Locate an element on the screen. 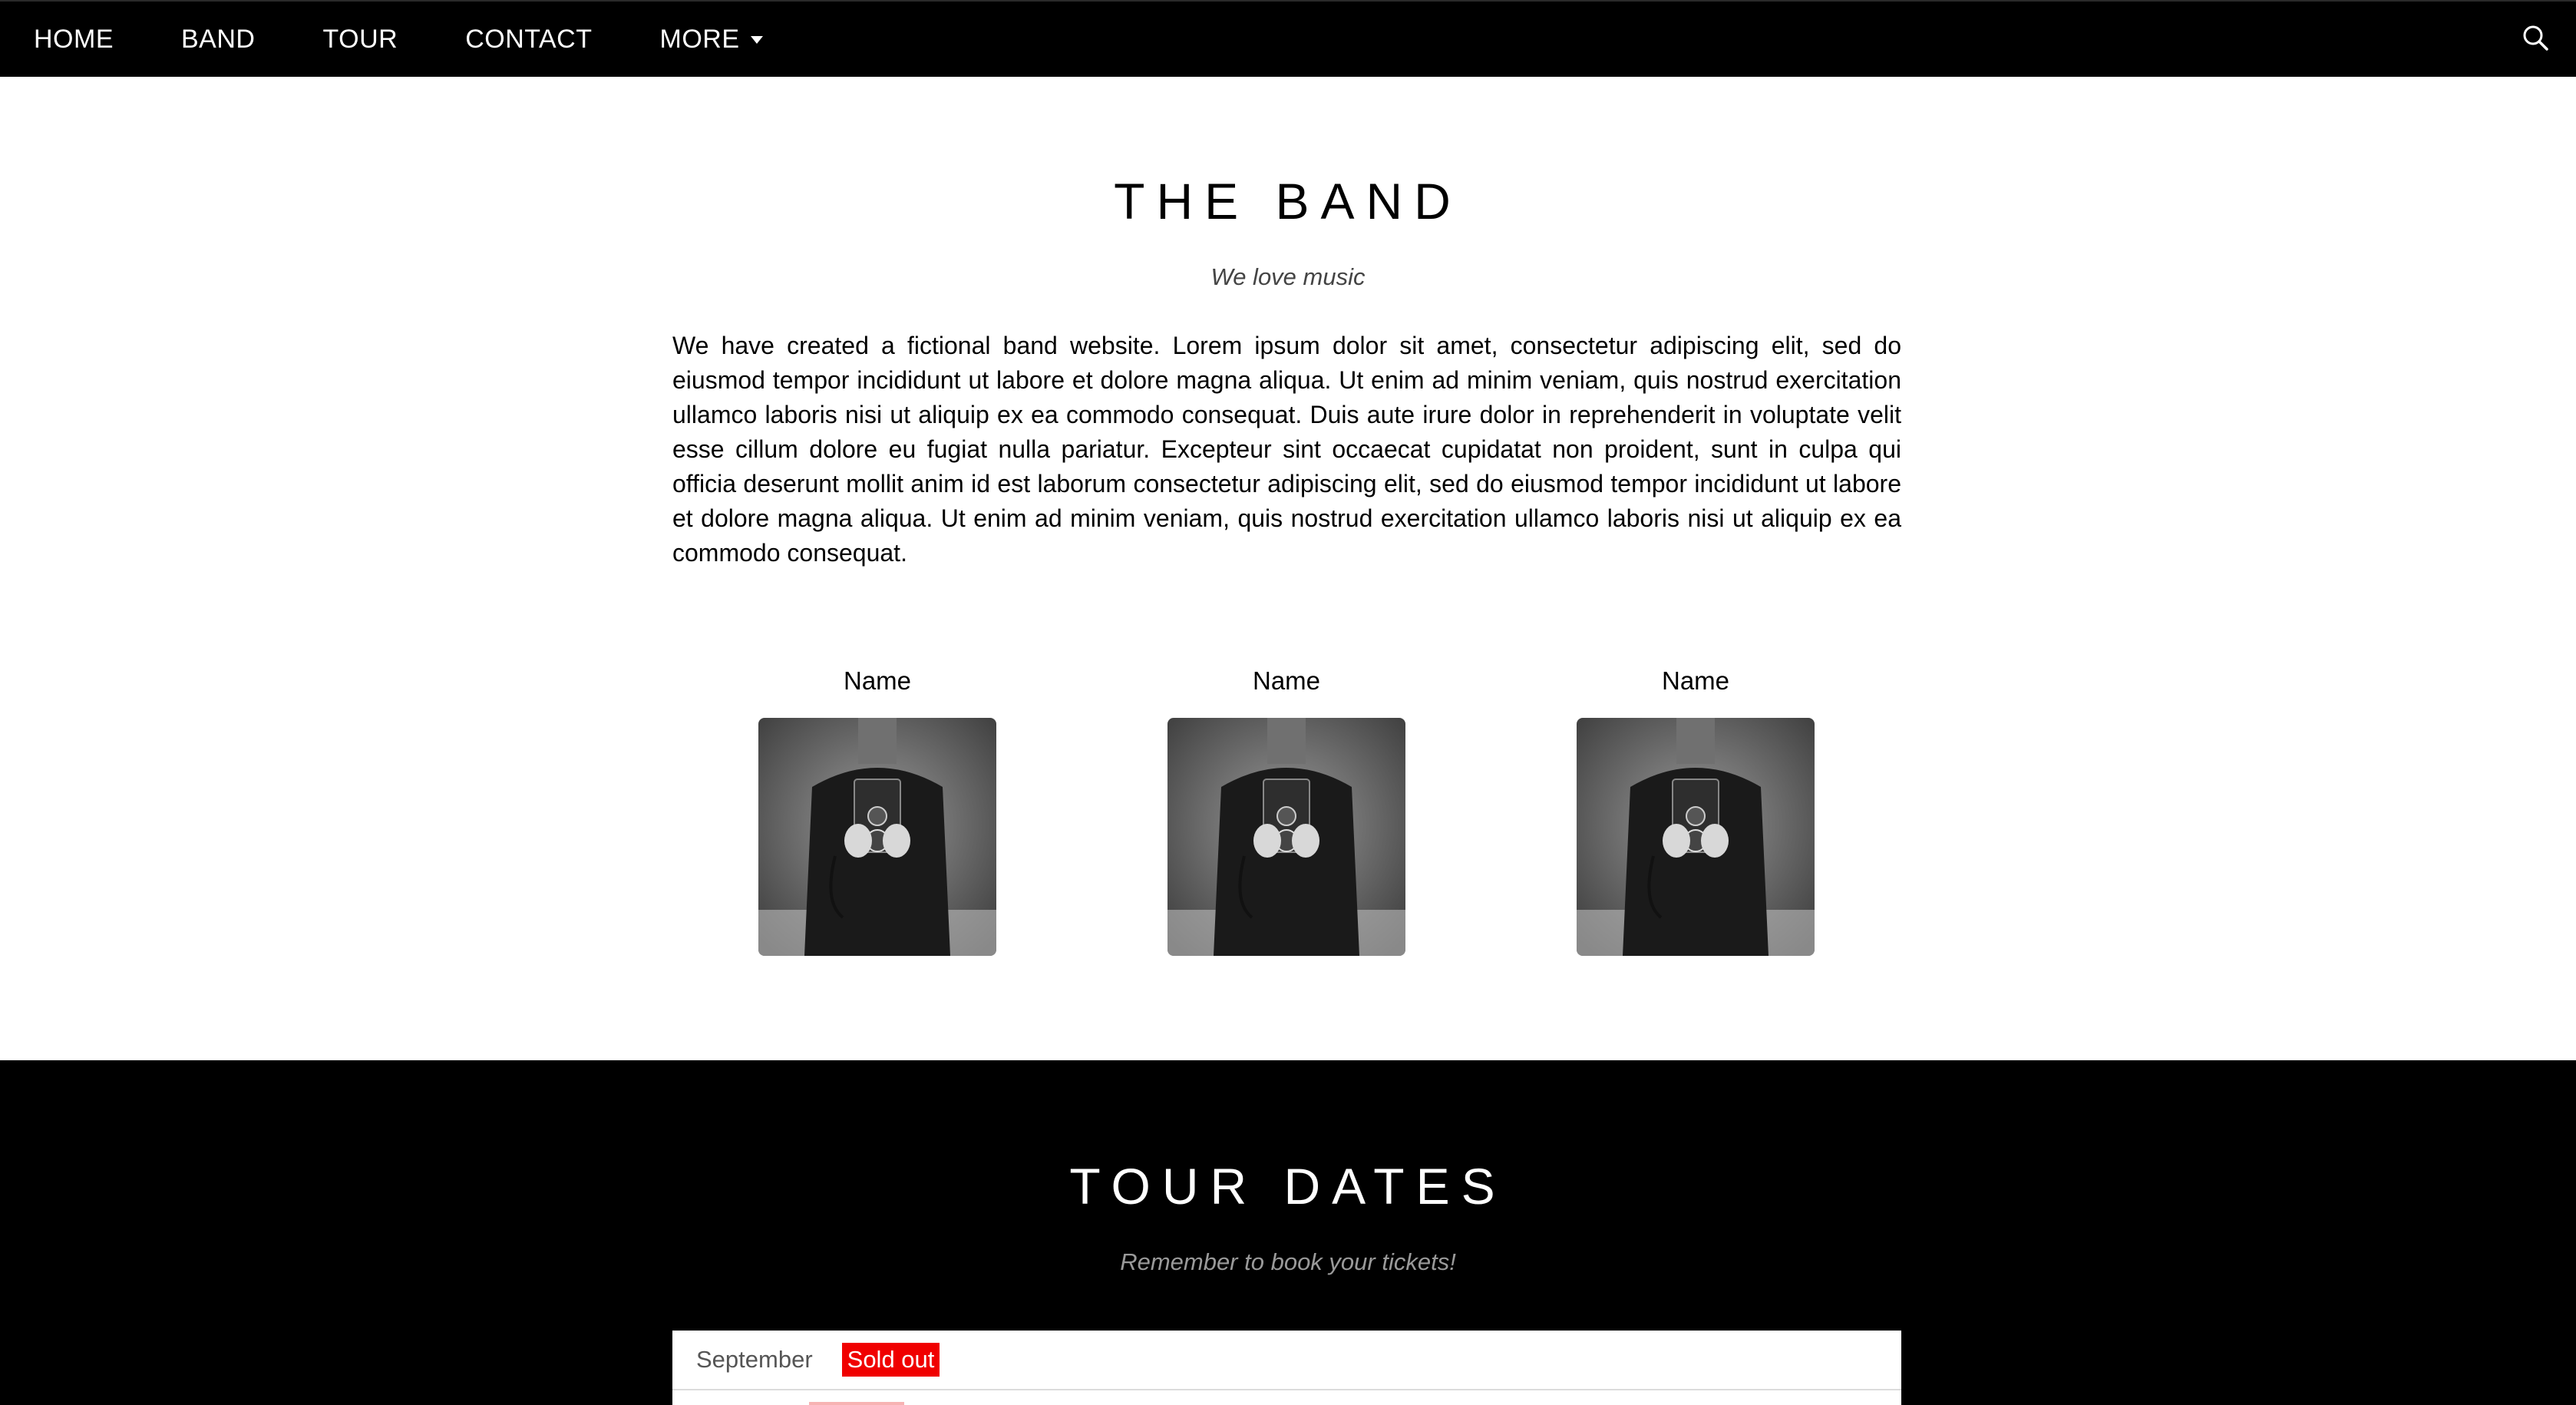 The height and width of the screenshot is (1405, 2576). nav-contact-label: CONTACT is located at coordinates (529, 39).